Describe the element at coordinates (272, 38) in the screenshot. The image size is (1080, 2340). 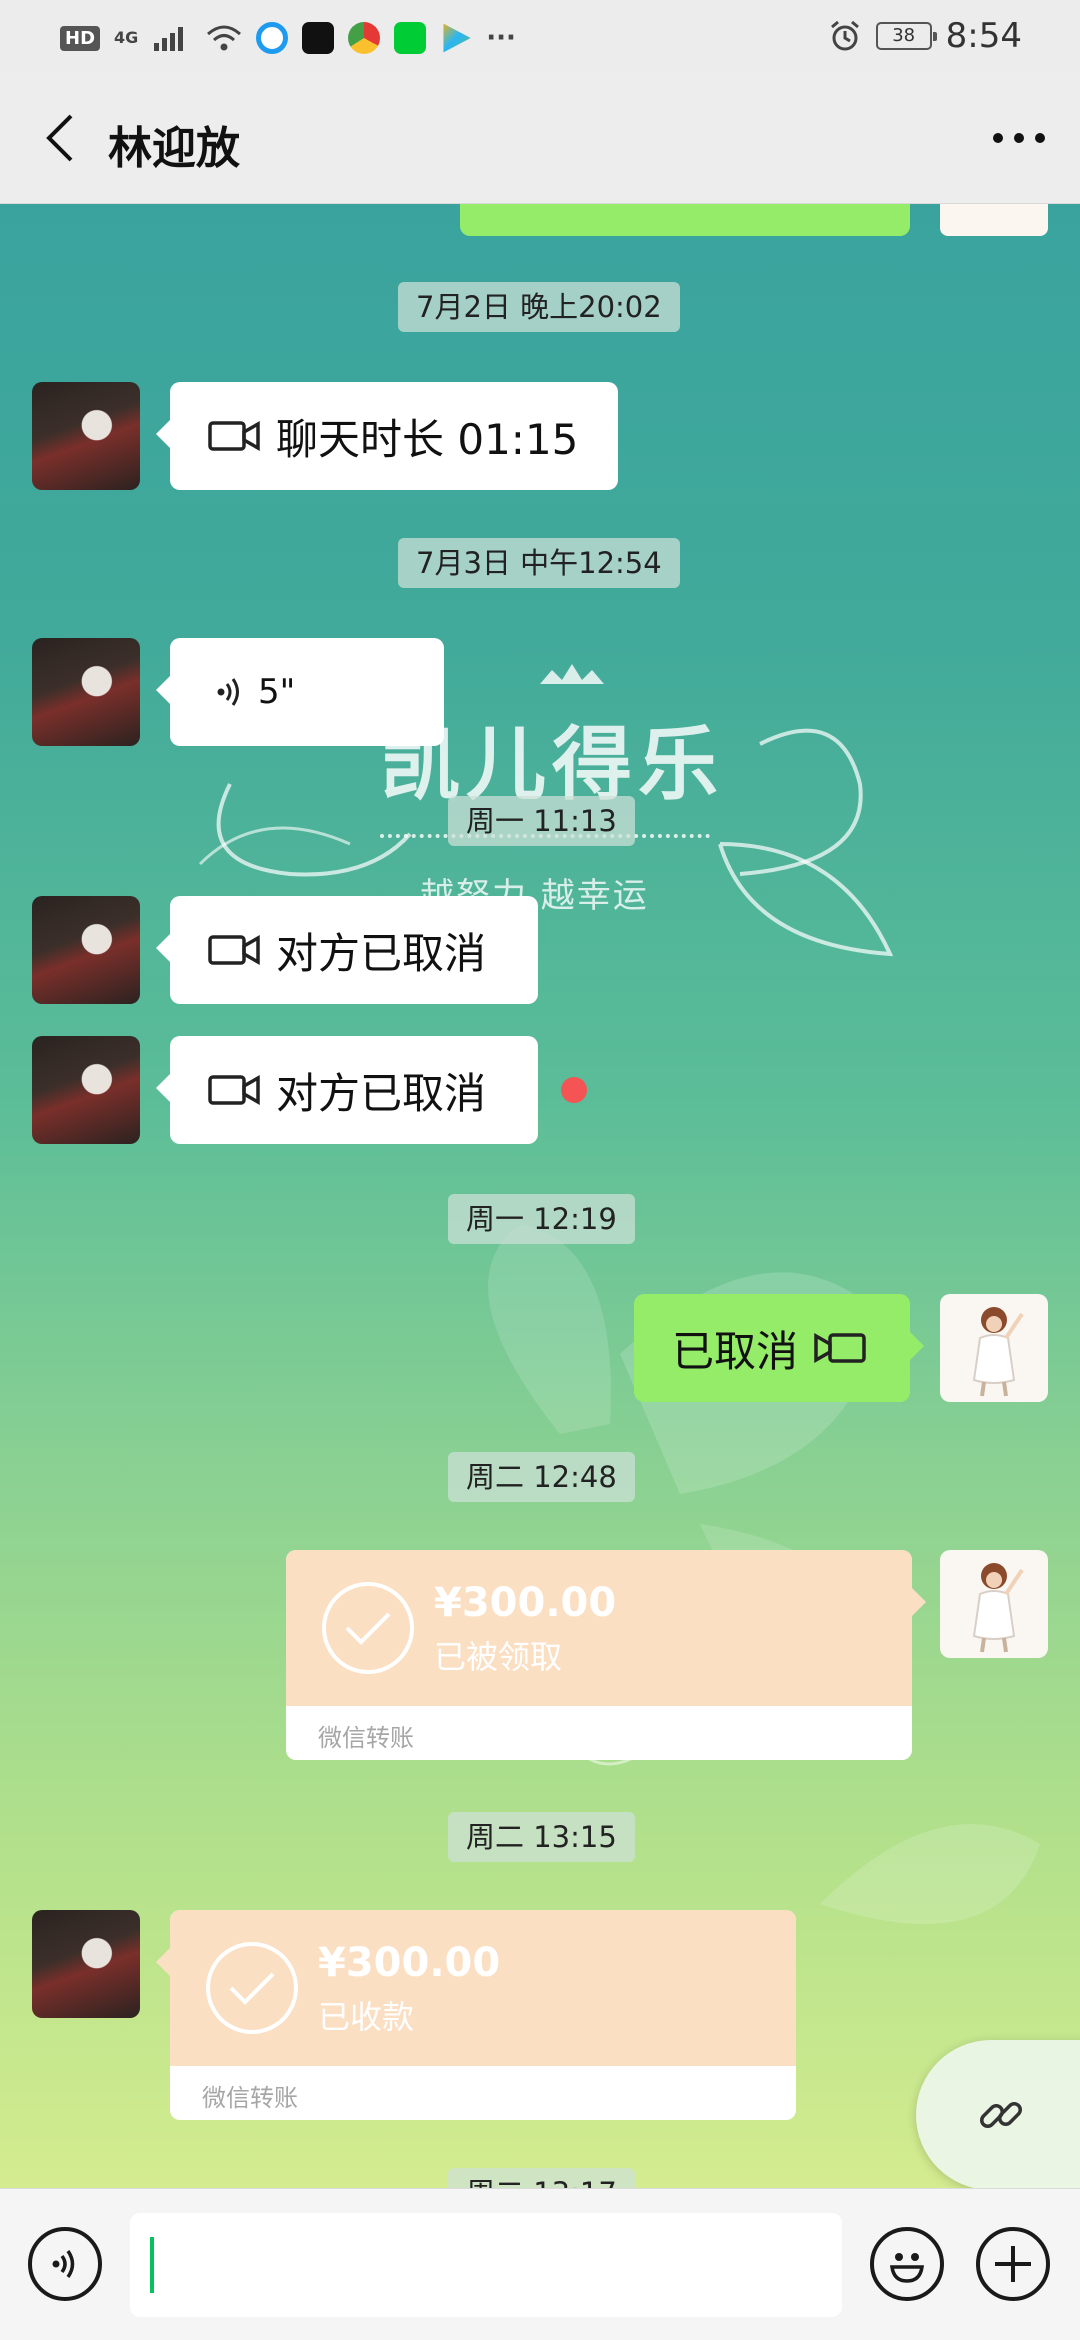
I see `qq-browser-icon` at that location.